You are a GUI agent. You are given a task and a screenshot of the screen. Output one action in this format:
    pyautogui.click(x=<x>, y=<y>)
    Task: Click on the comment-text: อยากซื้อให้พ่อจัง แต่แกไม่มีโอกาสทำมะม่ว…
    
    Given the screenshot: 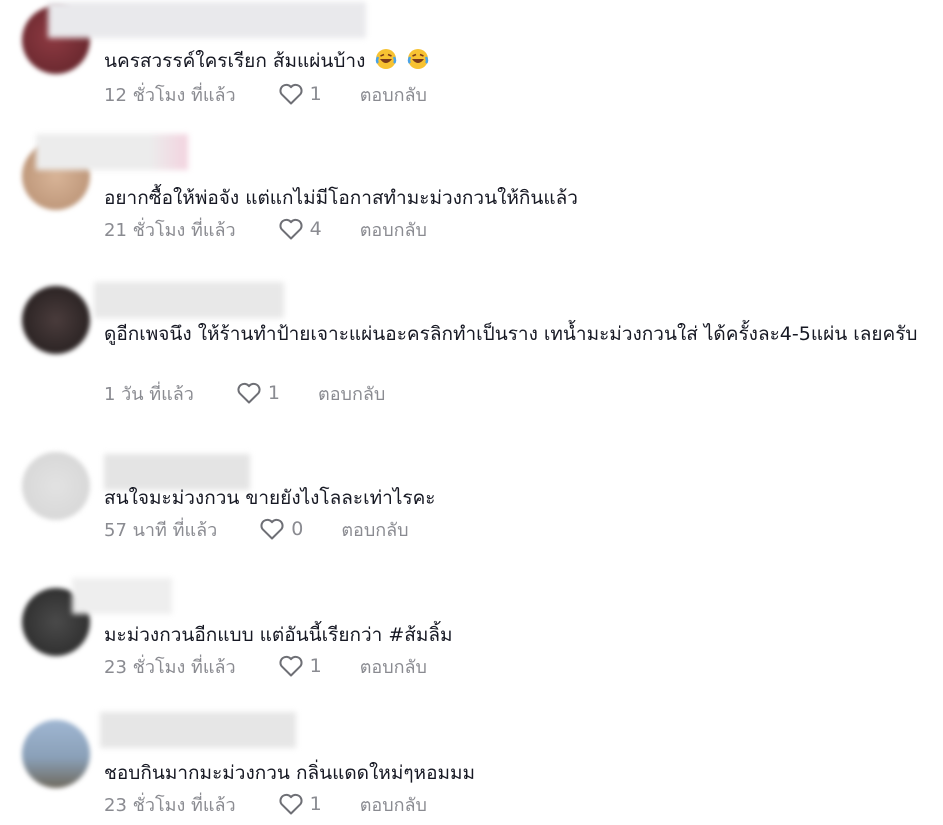 What is the action you would take?
    pyautogui.click(x=341, y=198)
    